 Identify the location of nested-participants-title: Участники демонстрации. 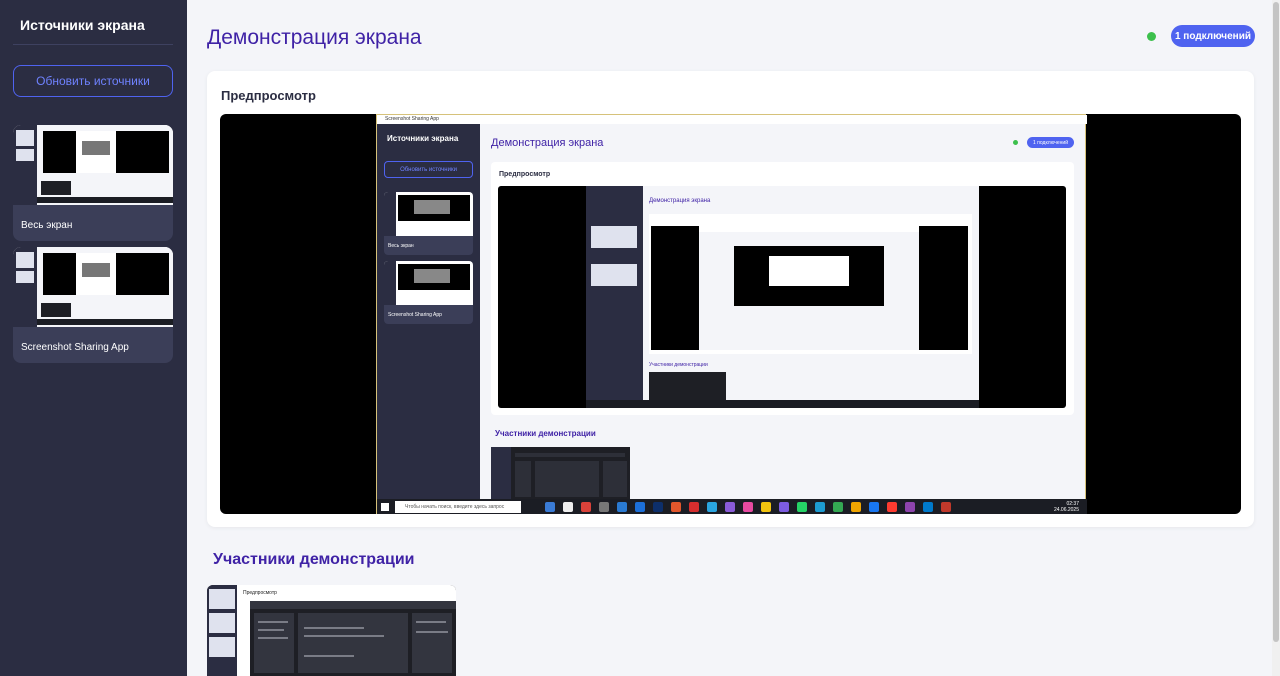
(545, 433).